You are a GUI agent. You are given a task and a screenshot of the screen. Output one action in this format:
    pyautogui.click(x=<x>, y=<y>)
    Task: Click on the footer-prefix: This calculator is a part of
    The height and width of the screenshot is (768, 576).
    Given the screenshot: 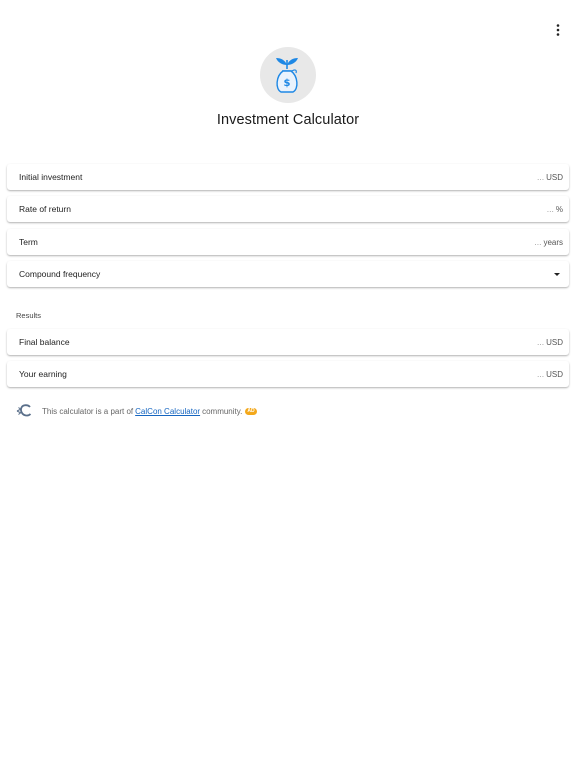 What is the action you would take?
    pyautogui.click(x=88, y=411)
    